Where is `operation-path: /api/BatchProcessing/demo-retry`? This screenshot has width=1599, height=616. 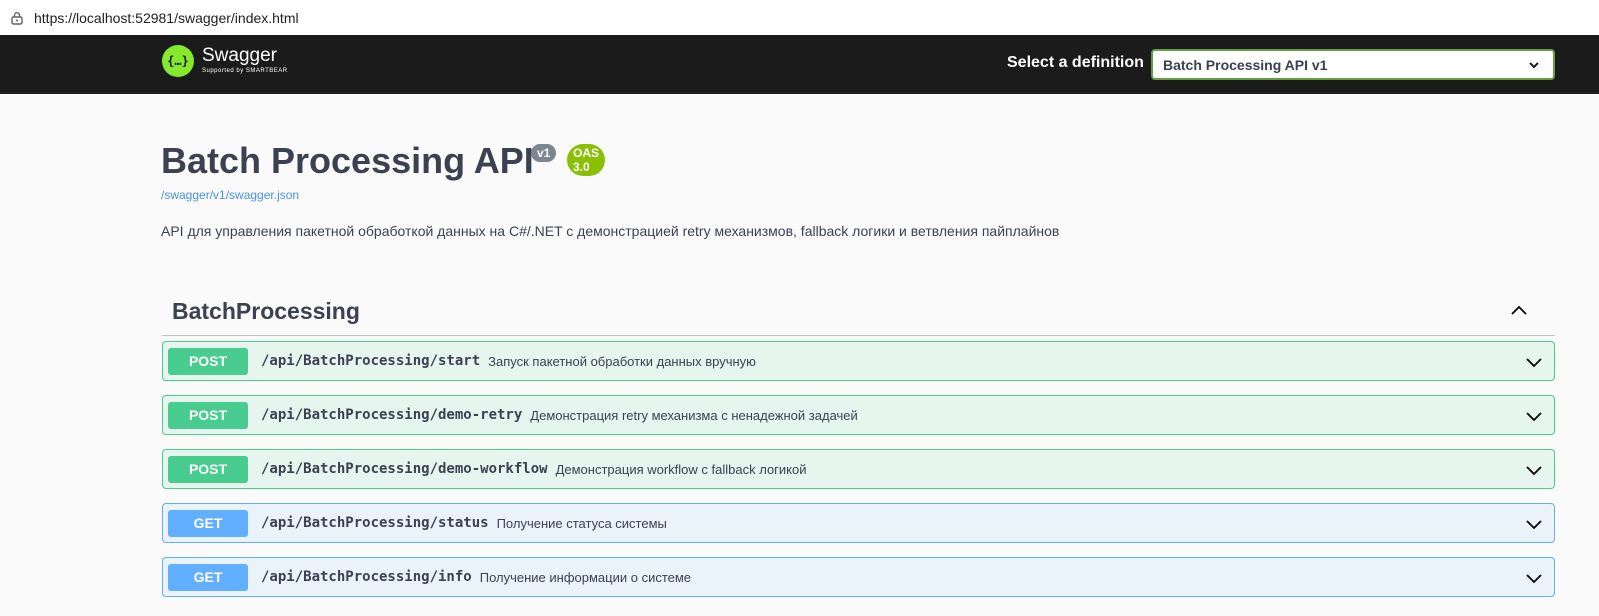
operation-path: /api/BatchProcessing/demo-retry is located at coordinates (392, 415).